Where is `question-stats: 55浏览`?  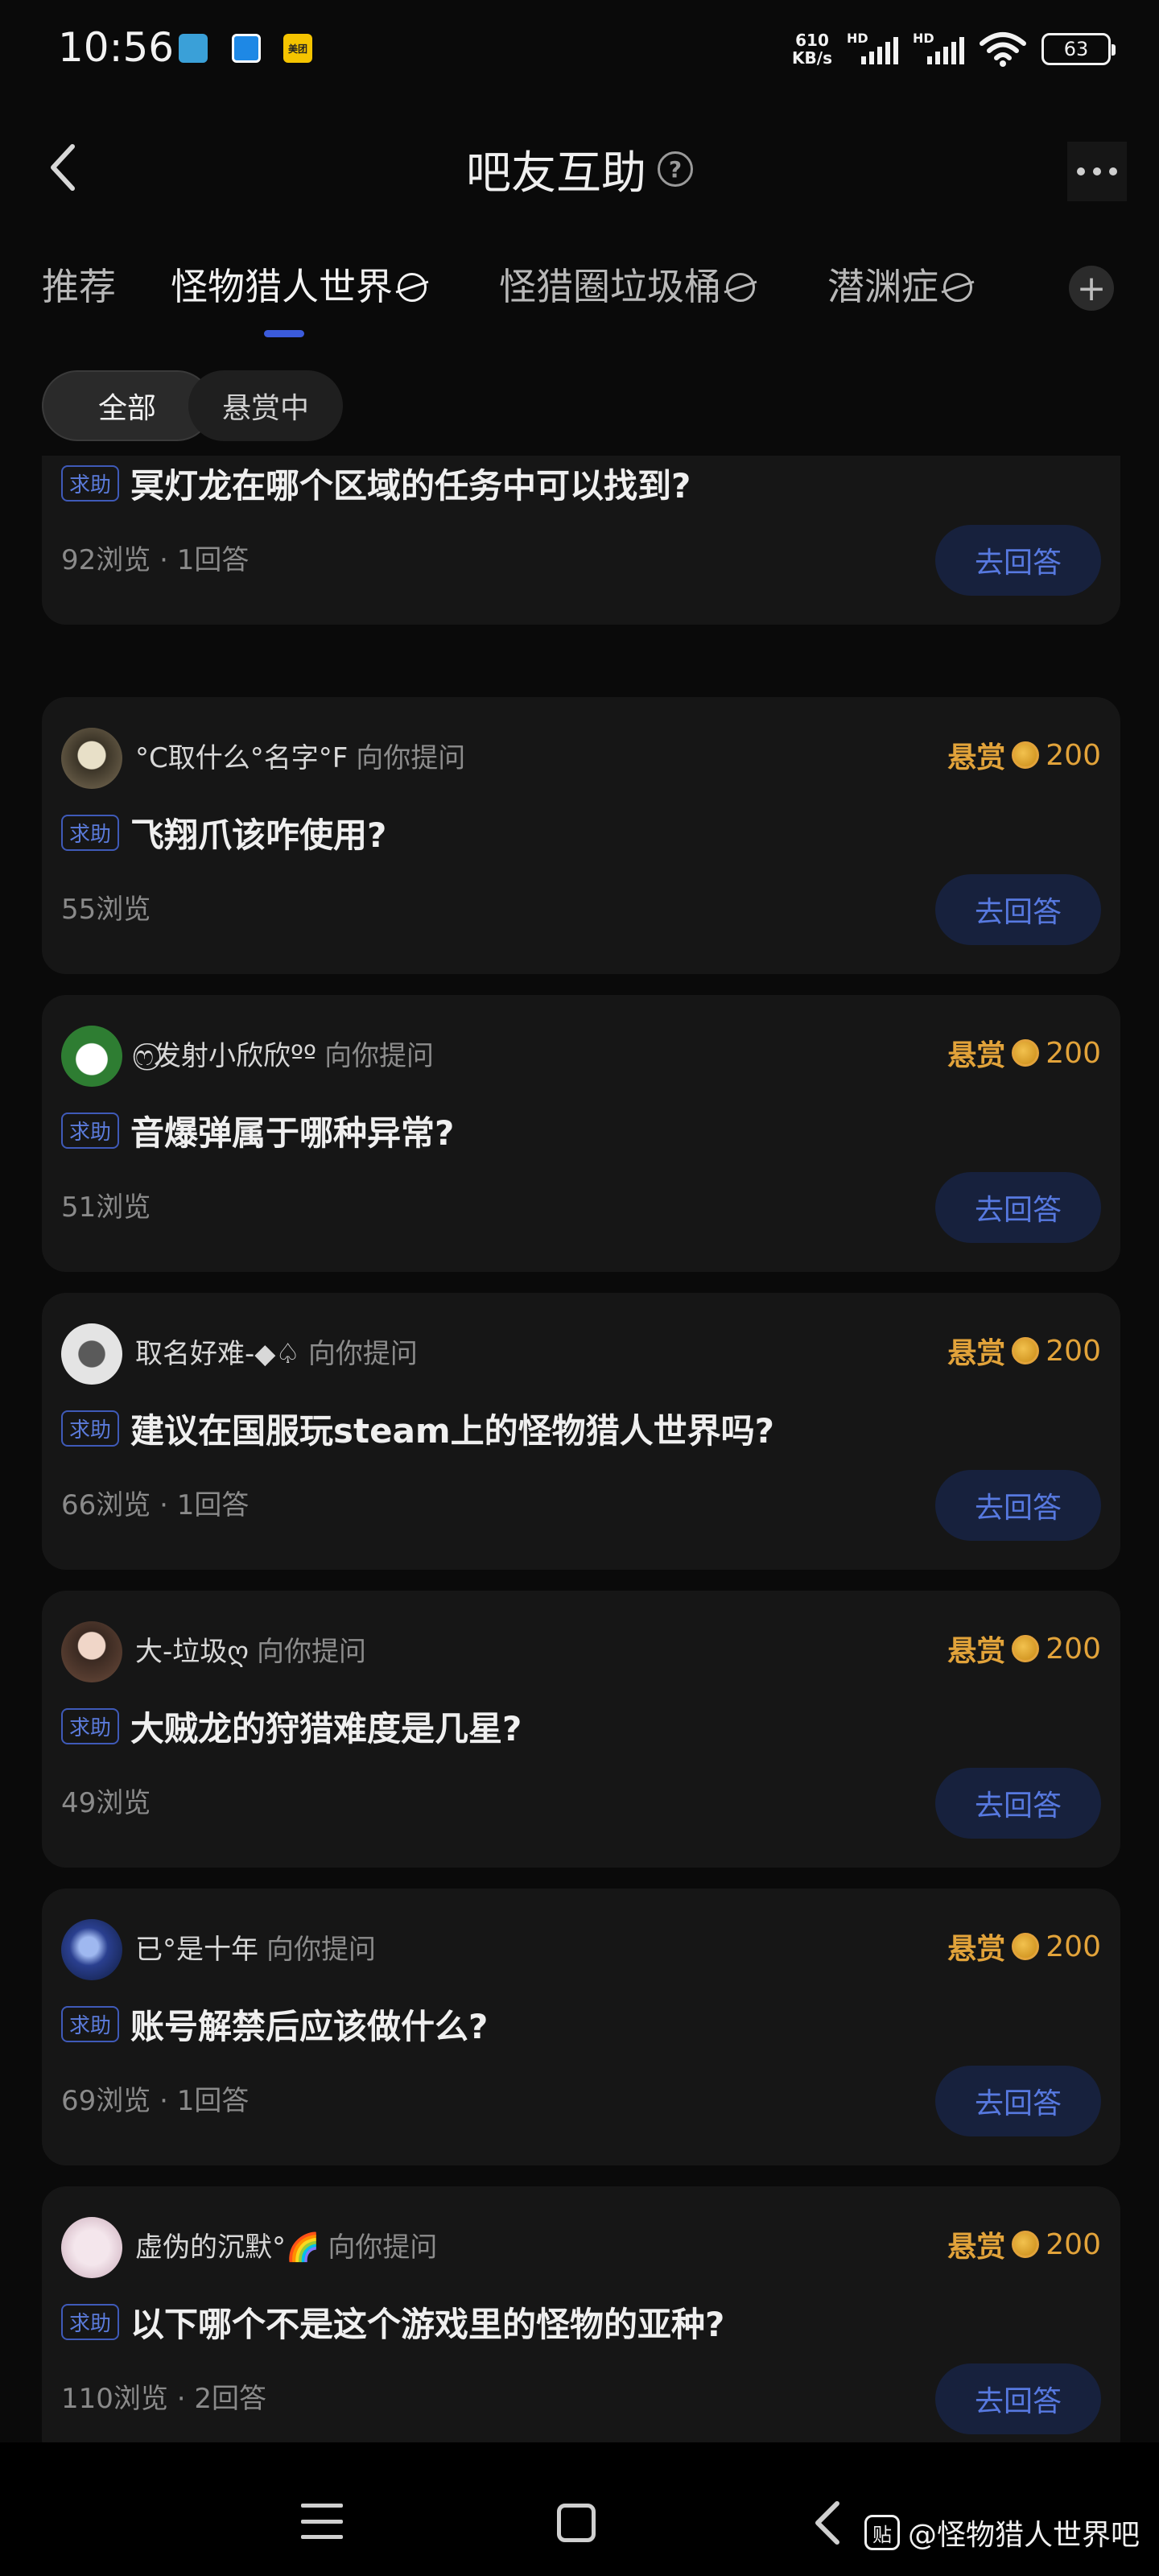
question-stats: 55浏览 is located at coordinates (106, 907).